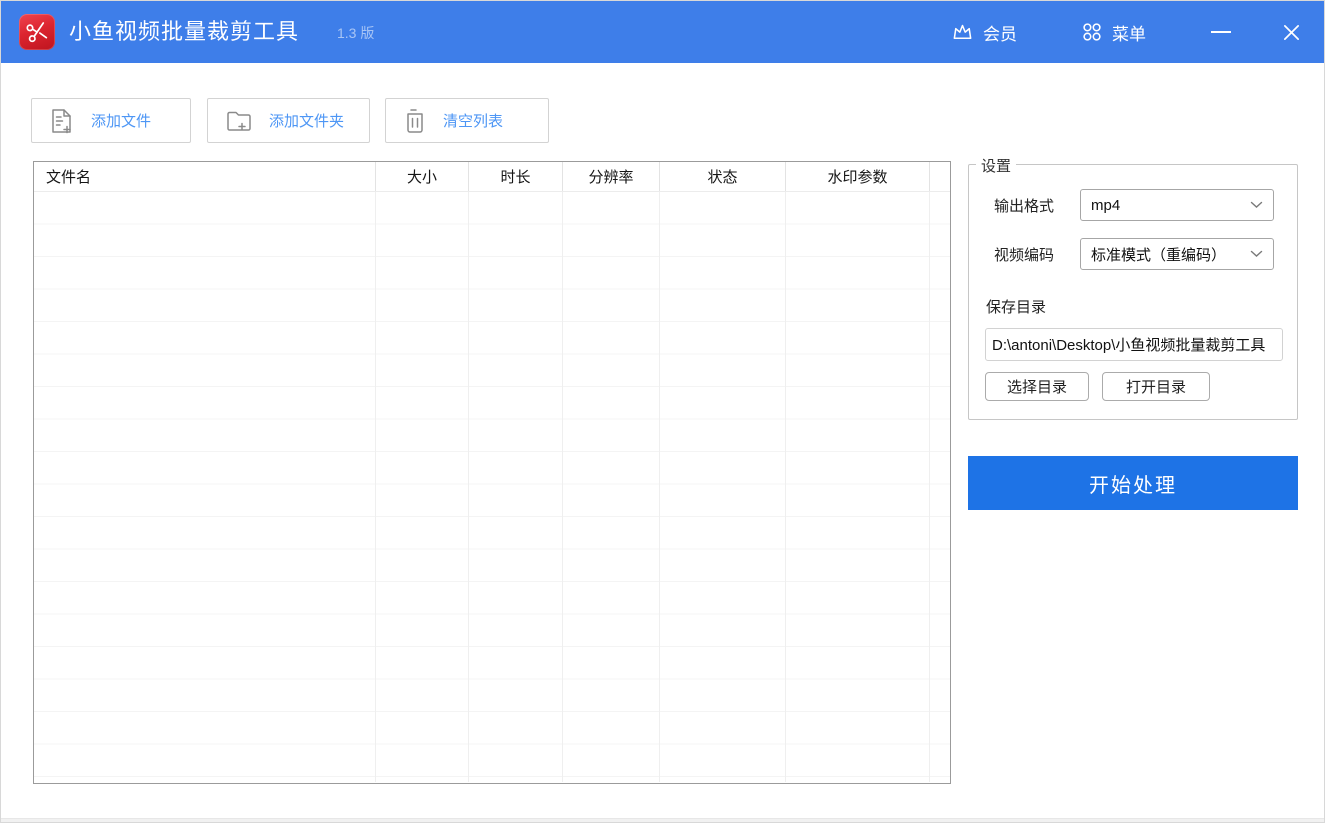 This screenshot has height=823, width=1325. I want to click on close-button, so click(1291, 32).